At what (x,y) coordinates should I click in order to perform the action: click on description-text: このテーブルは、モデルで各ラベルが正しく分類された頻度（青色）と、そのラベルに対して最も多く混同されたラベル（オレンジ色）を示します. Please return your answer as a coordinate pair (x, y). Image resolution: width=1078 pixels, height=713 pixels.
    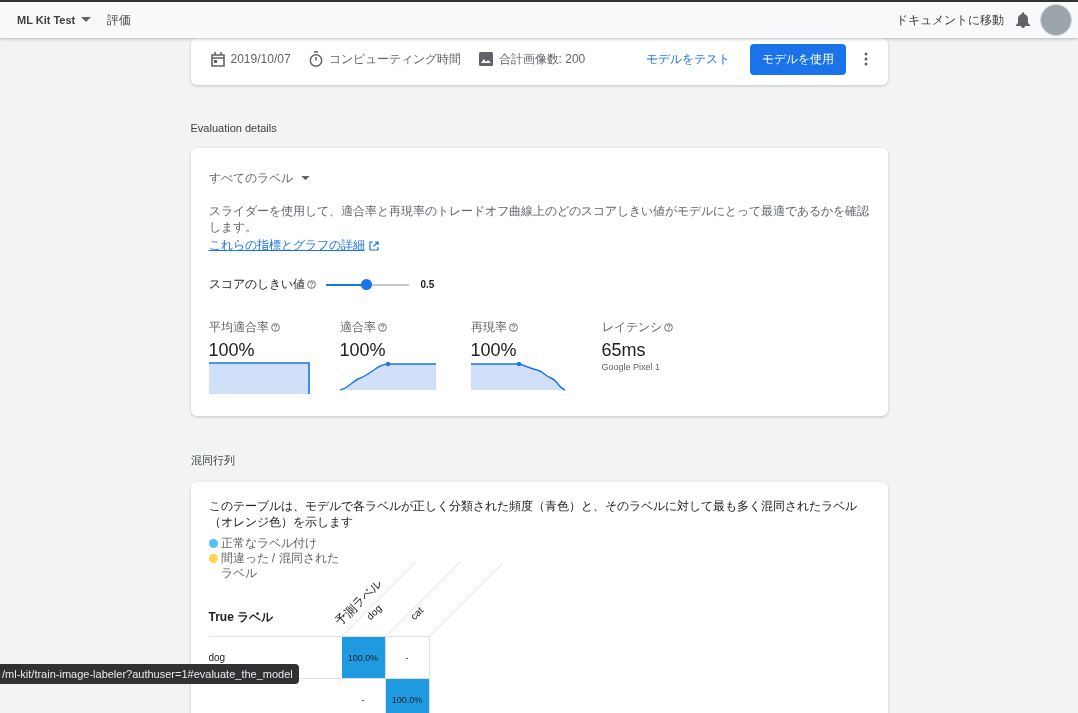
    Looking at the image, I should click on (533, 514).